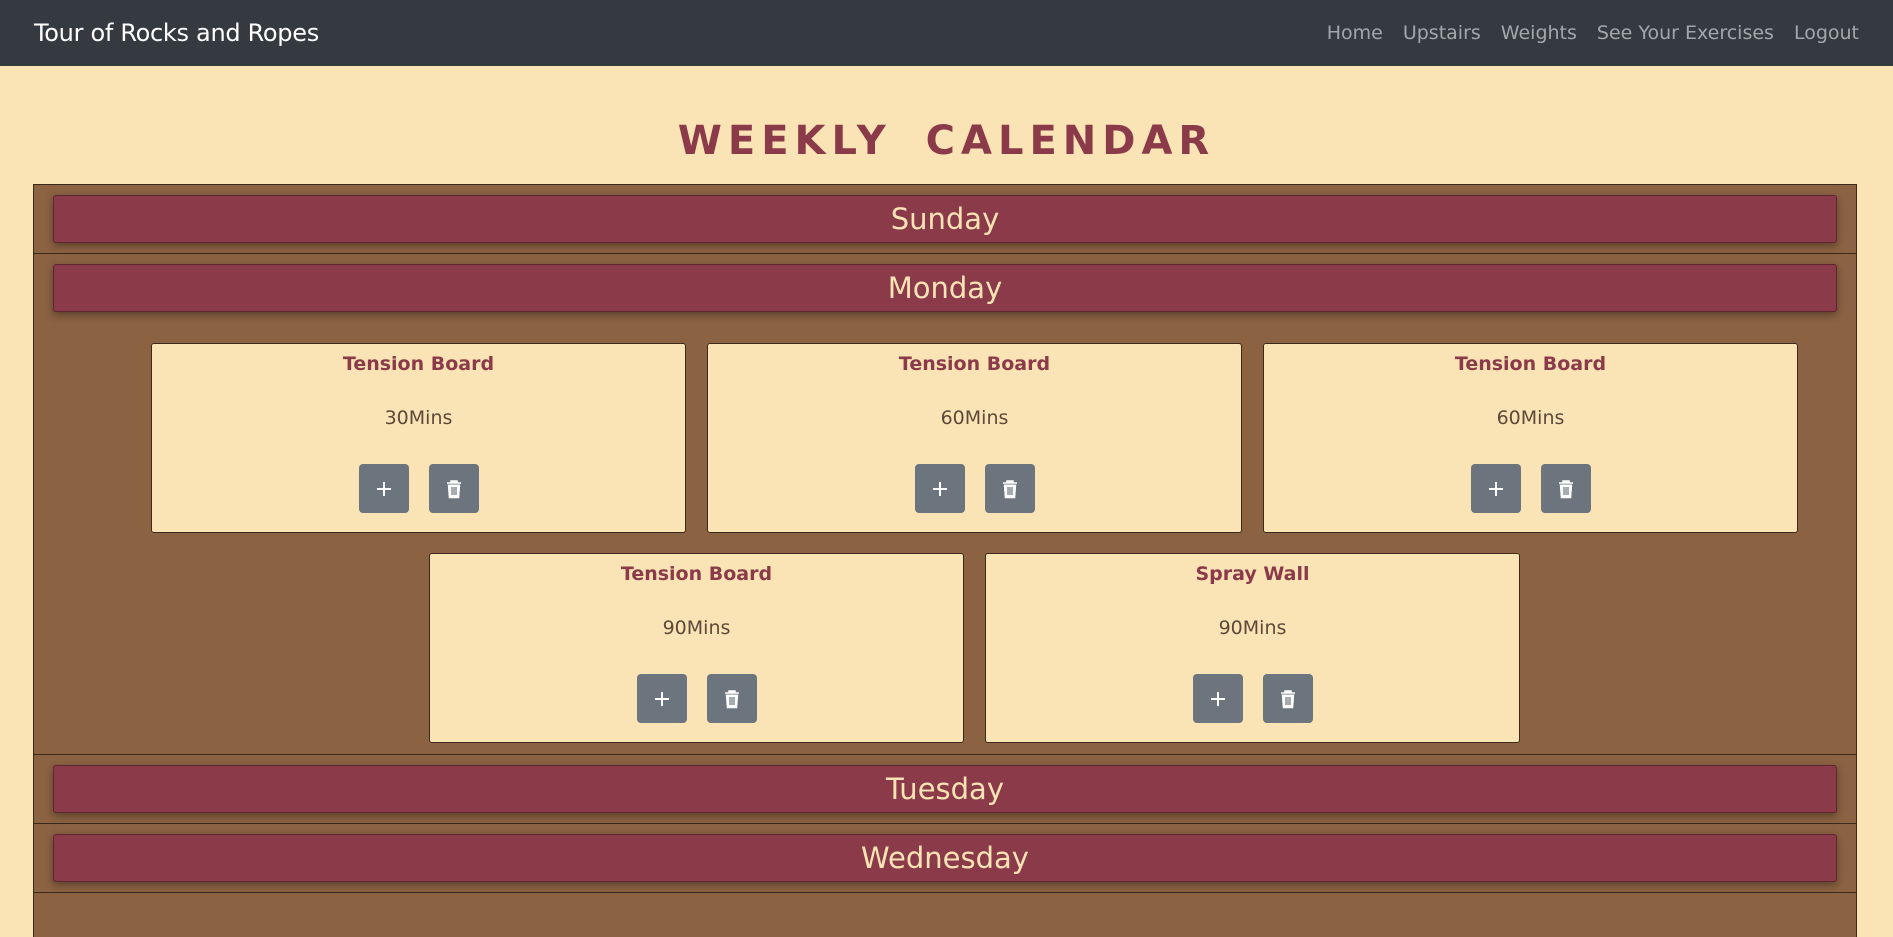 The width and height of the screenshot is (1893, 937). Describe the element at coordinates (946, 141) in the screenshot. I see `page-title: WEEKLY CALENDAR` at that location.